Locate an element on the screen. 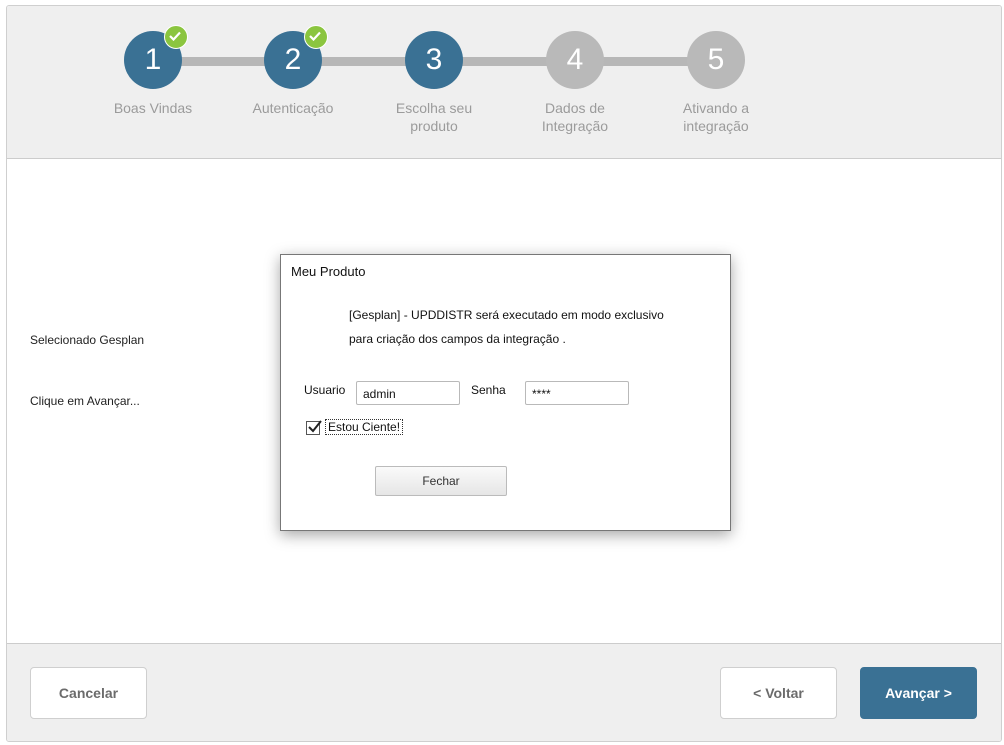 This screenshot has height=745, width=1004. step-number: 1 is located at coordinates (153, 59).